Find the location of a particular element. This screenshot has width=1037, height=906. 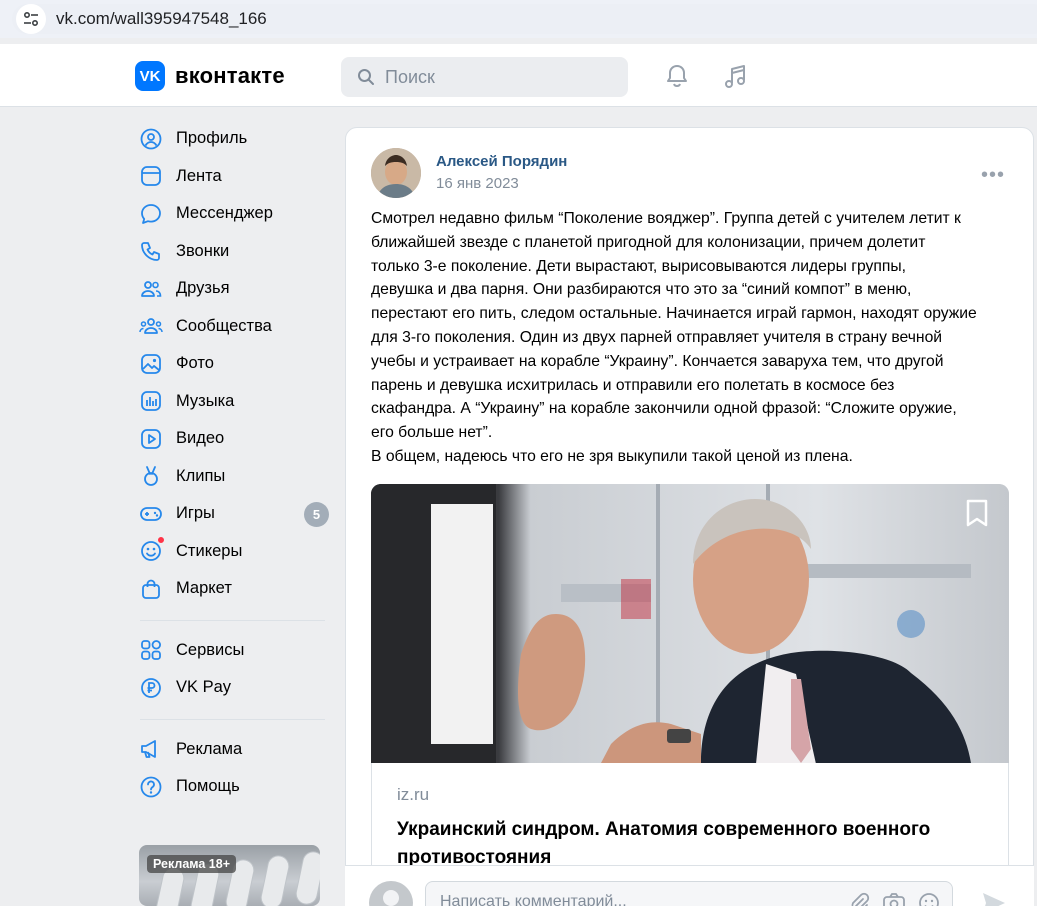

sidebar-item-communities: Сообщества is located at coordinates (235, 327).